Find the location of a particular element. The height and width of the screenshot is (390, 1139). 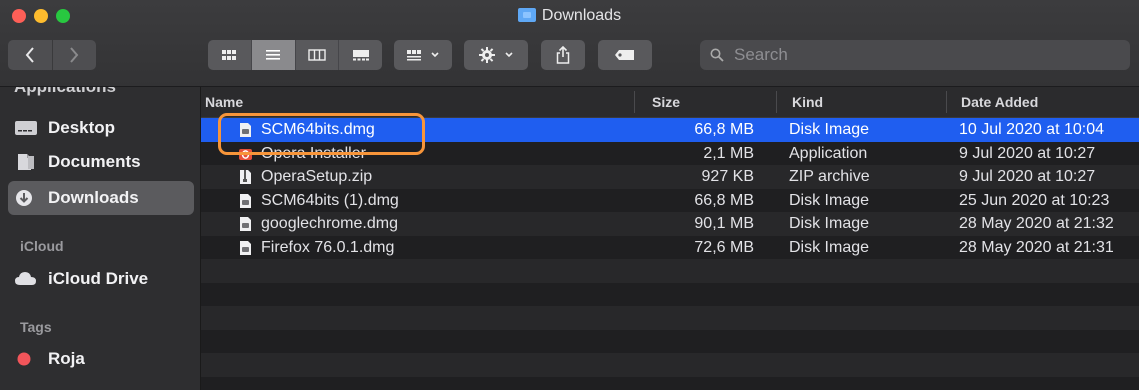

documents-folder-icon is located at coordinates (26, 162).